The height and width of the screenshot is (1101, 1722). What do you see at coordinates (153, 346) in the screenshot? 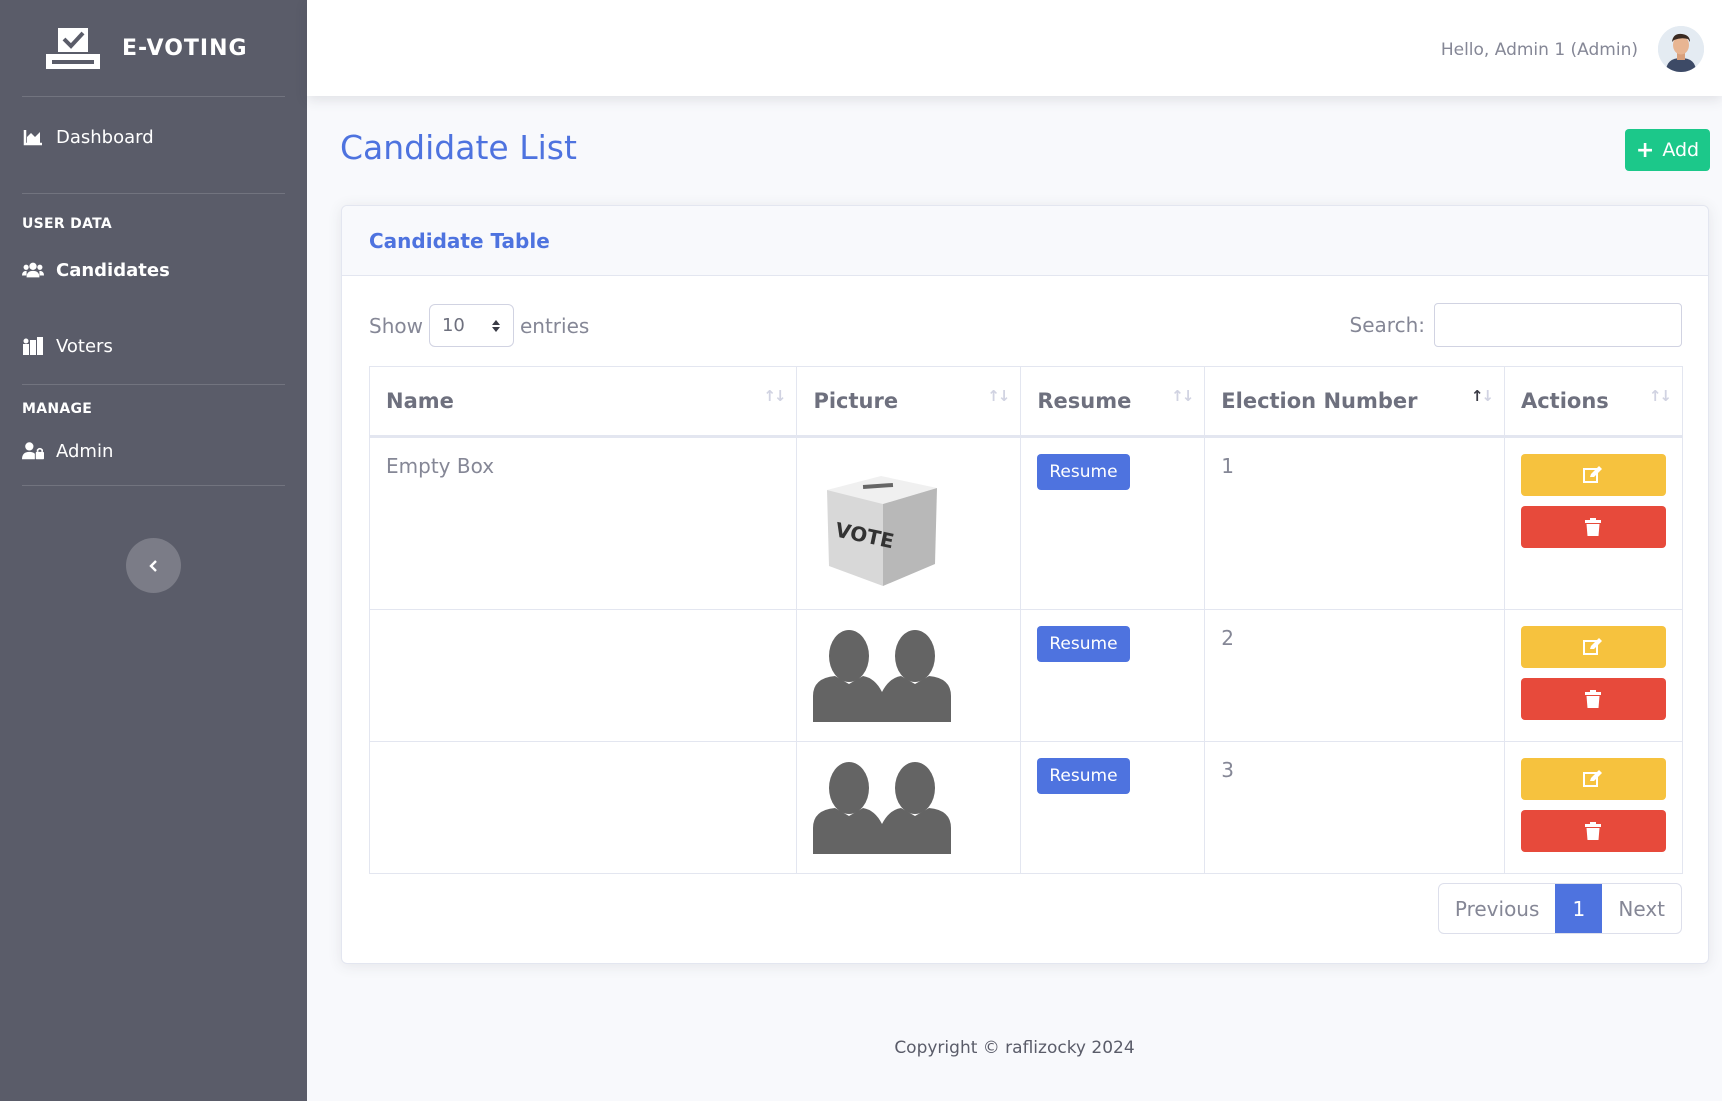
I see `sidebar-item-voters: Voters` at bounding box center [153, 346].